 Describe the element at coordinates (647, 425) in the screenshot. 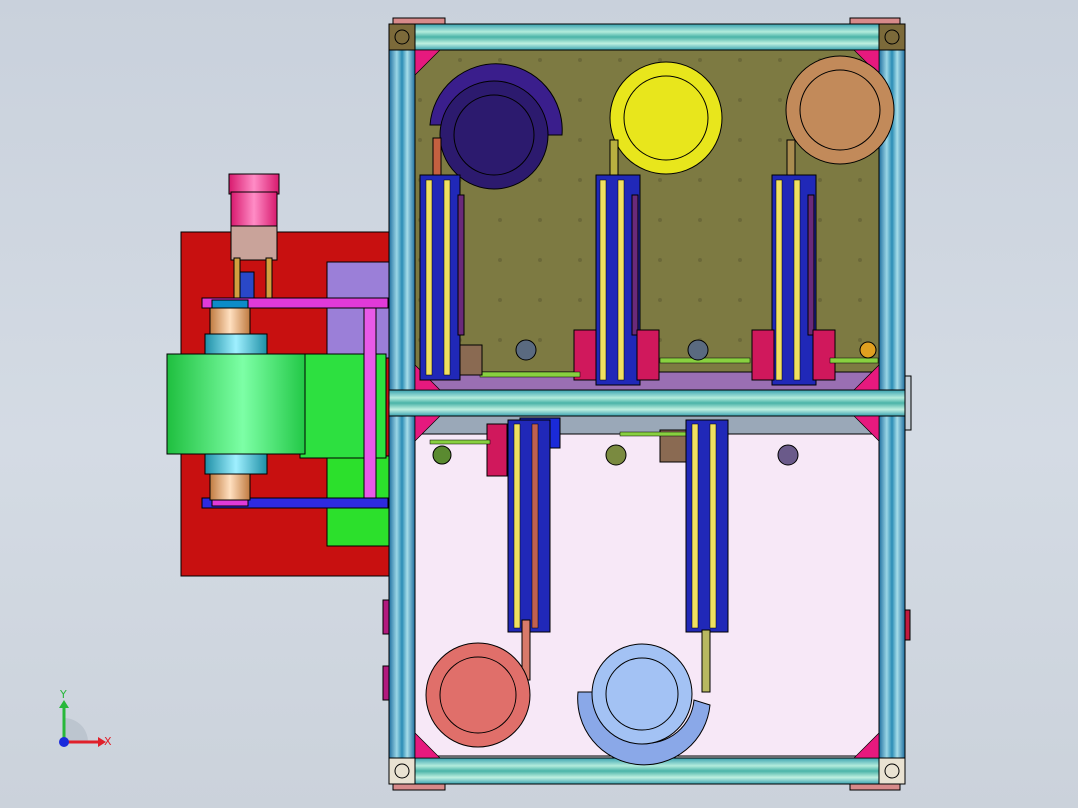

I see `lower-plate-edge` at that location.